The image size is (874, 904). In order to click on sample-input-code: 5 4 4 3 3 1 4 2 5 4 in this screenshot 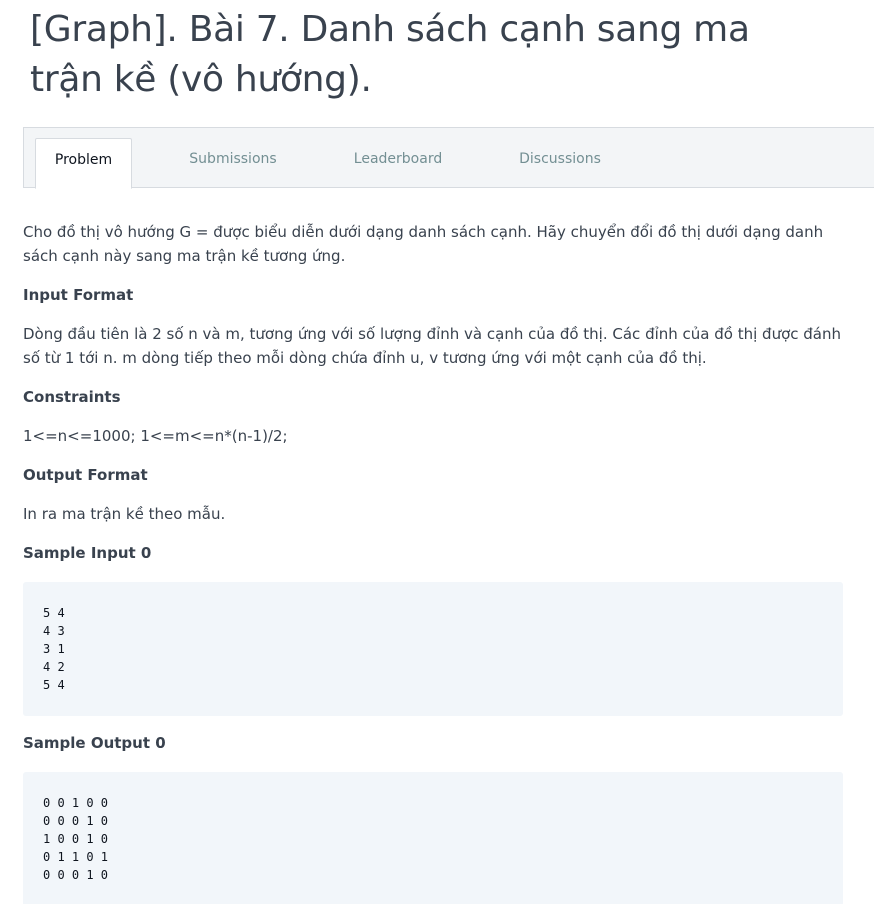, I will do `click(433, 649)`.